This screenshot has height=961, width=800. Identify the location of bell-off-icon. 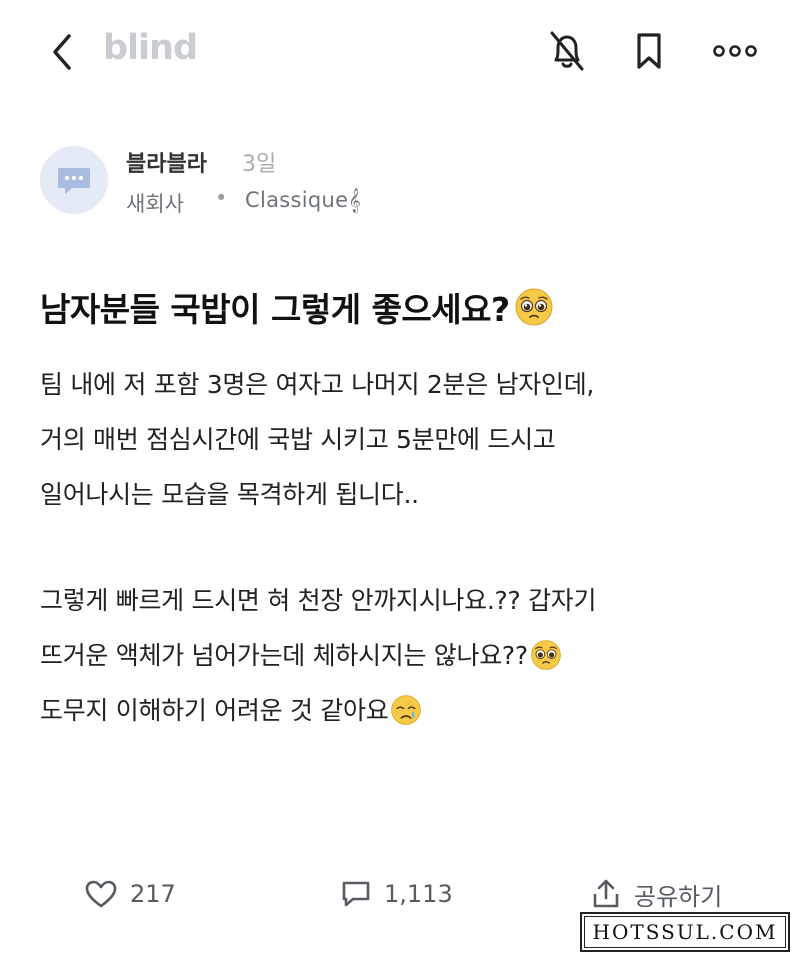
(567, 51).